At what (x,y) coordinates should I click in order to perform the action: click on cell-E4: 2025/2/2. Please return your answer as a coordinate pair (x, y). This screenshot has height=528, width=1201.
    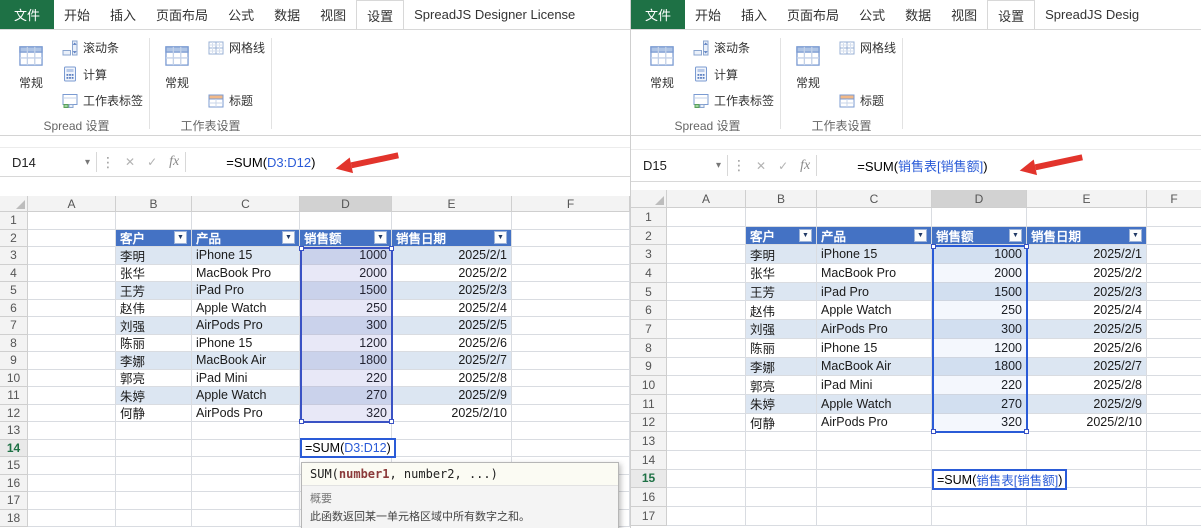
    Looking at the image, I should click on (452, 273).